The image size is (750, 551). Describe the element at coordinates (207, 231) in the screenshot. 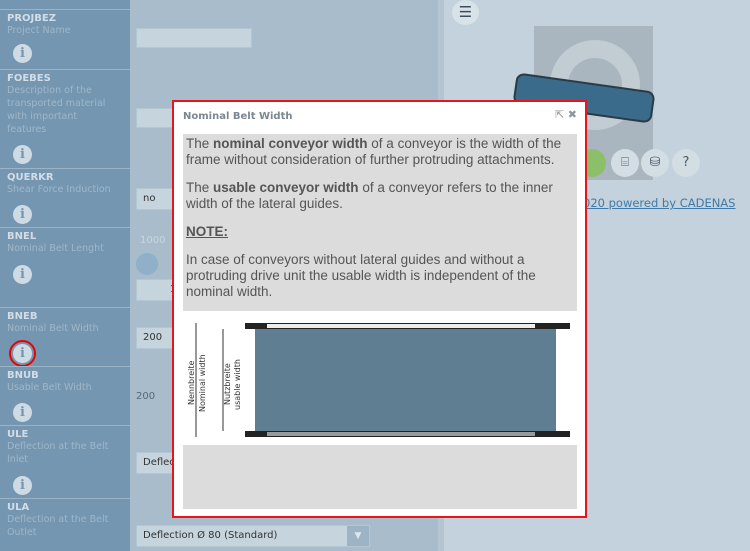

I see `note-heading: NOTE:` at that location.